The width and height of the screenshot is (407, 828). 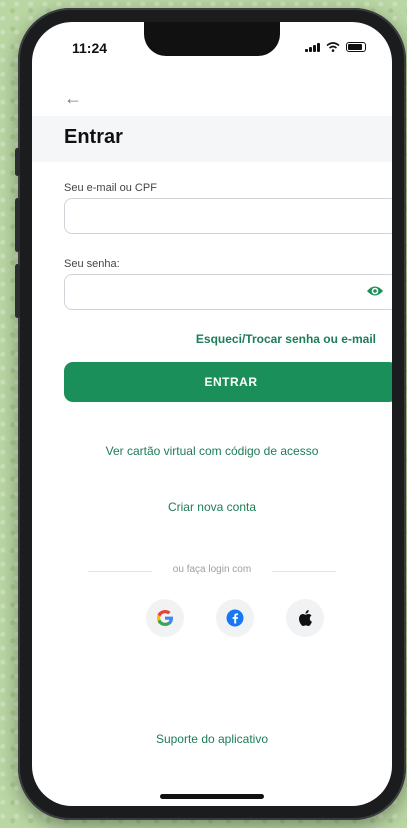 I want to click on eye-icon, so click(x=375, y=291).